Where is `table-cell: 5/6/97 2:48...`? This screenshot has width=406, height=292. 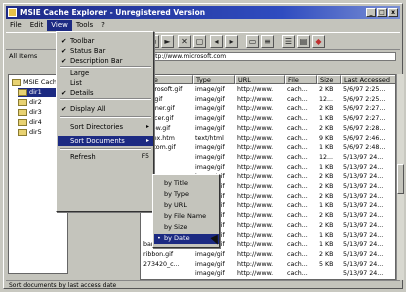 table-cell: 5/6/97 2:48... is located at coordinates (369, 147).